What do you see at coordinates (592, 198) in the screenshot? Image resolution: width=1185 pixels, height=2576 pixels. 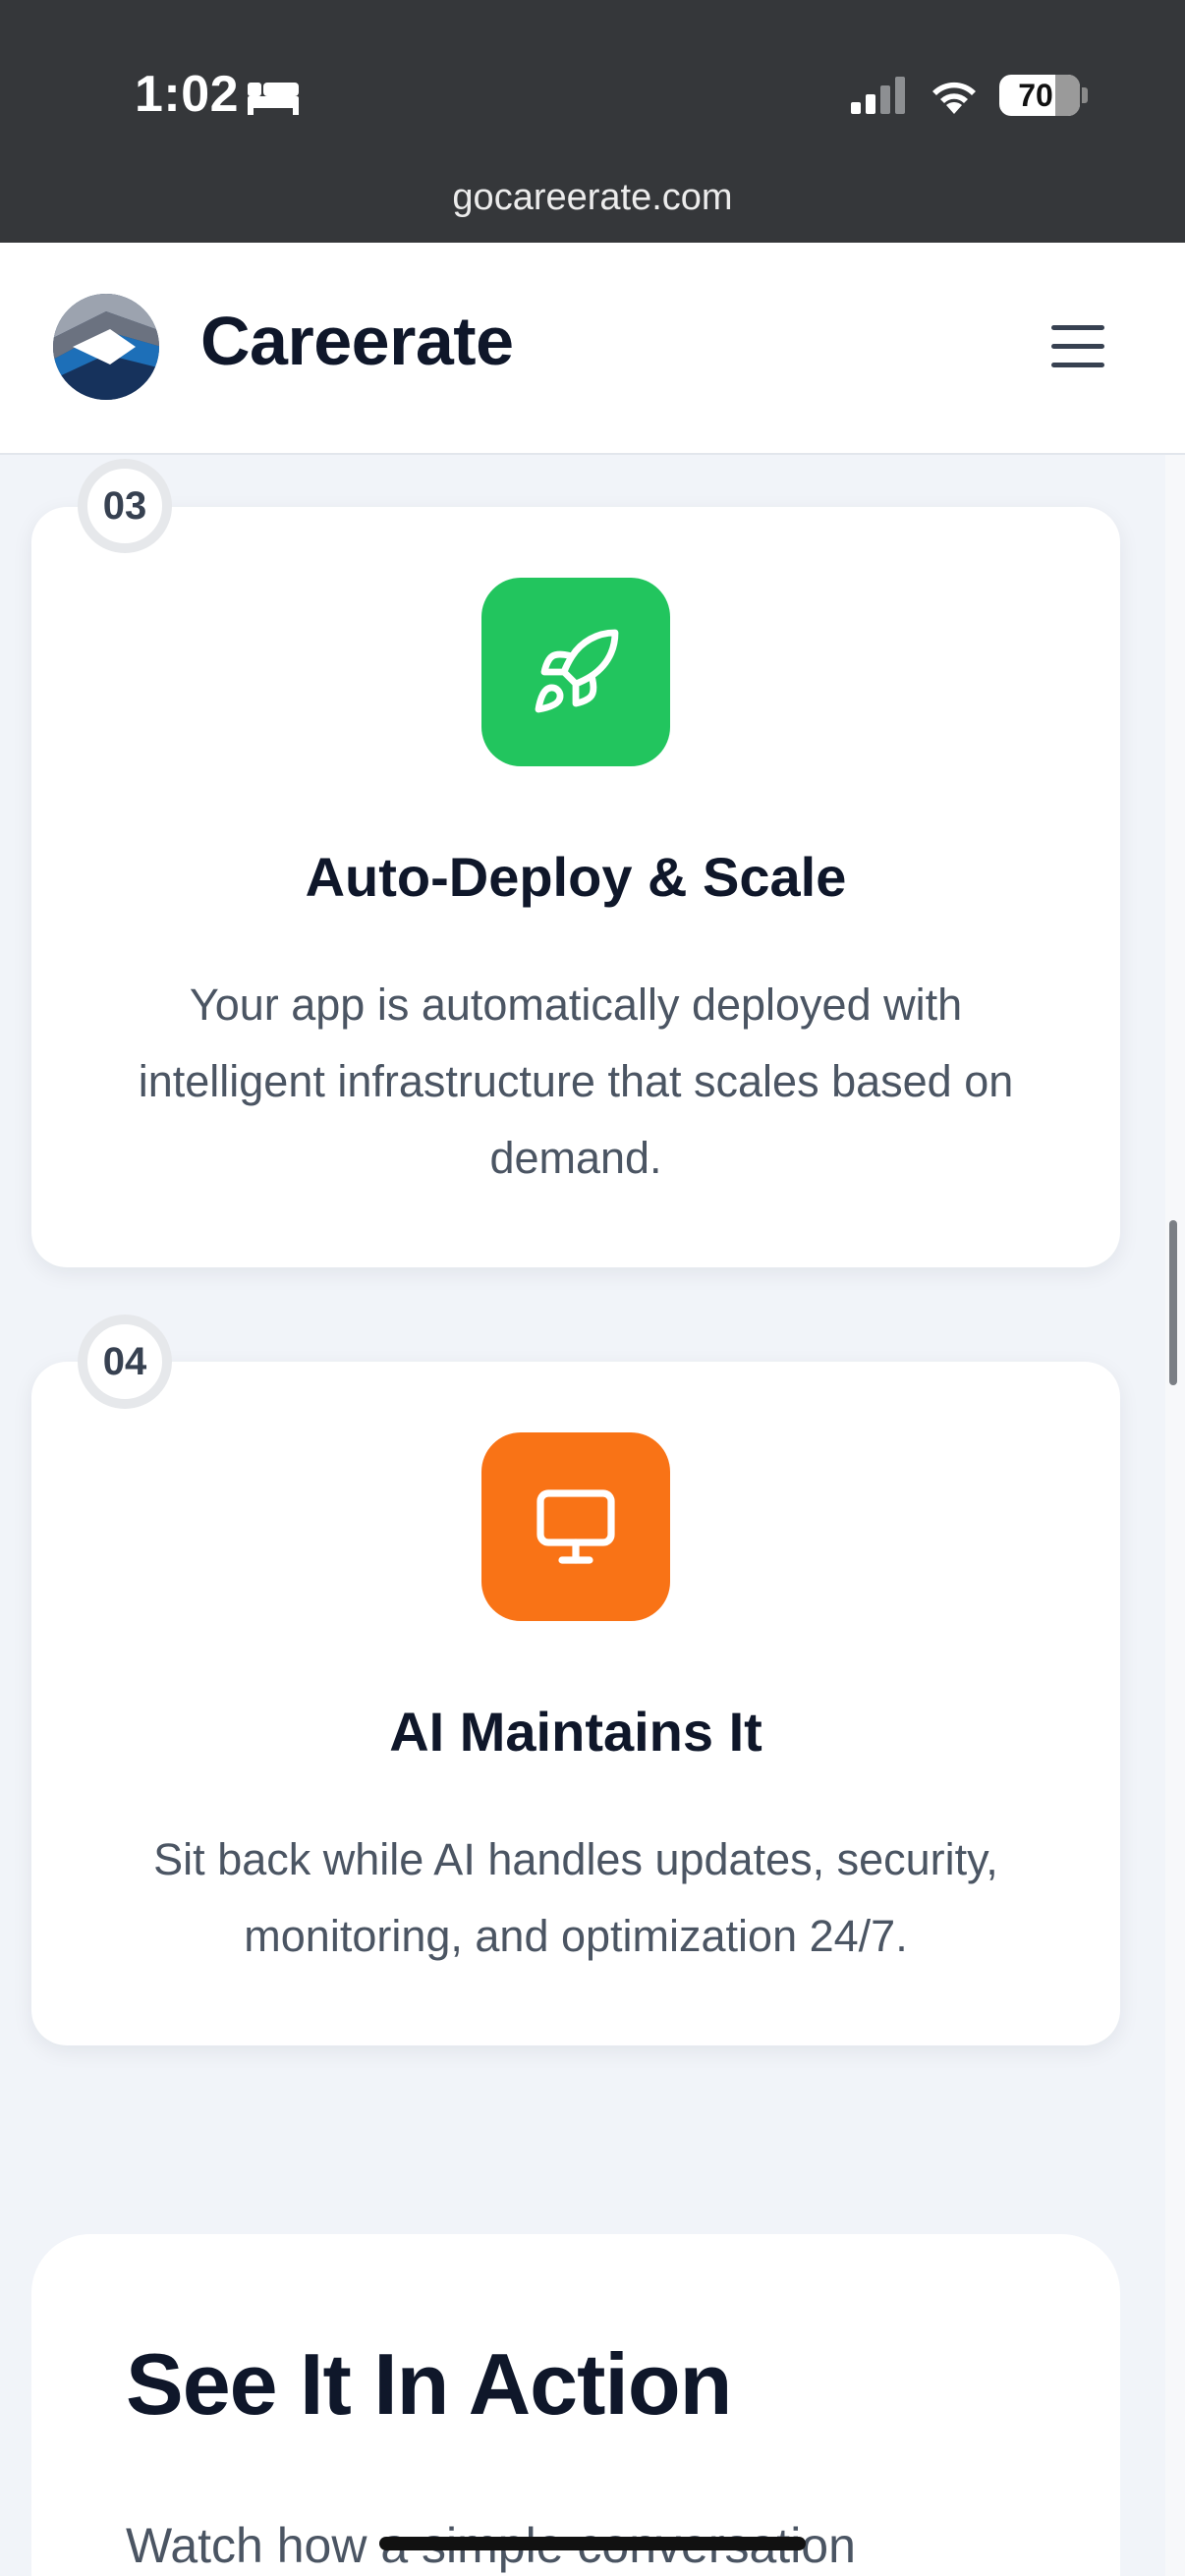 I see `url-bar: gocareerate.com` at bounding box center [592, 198].